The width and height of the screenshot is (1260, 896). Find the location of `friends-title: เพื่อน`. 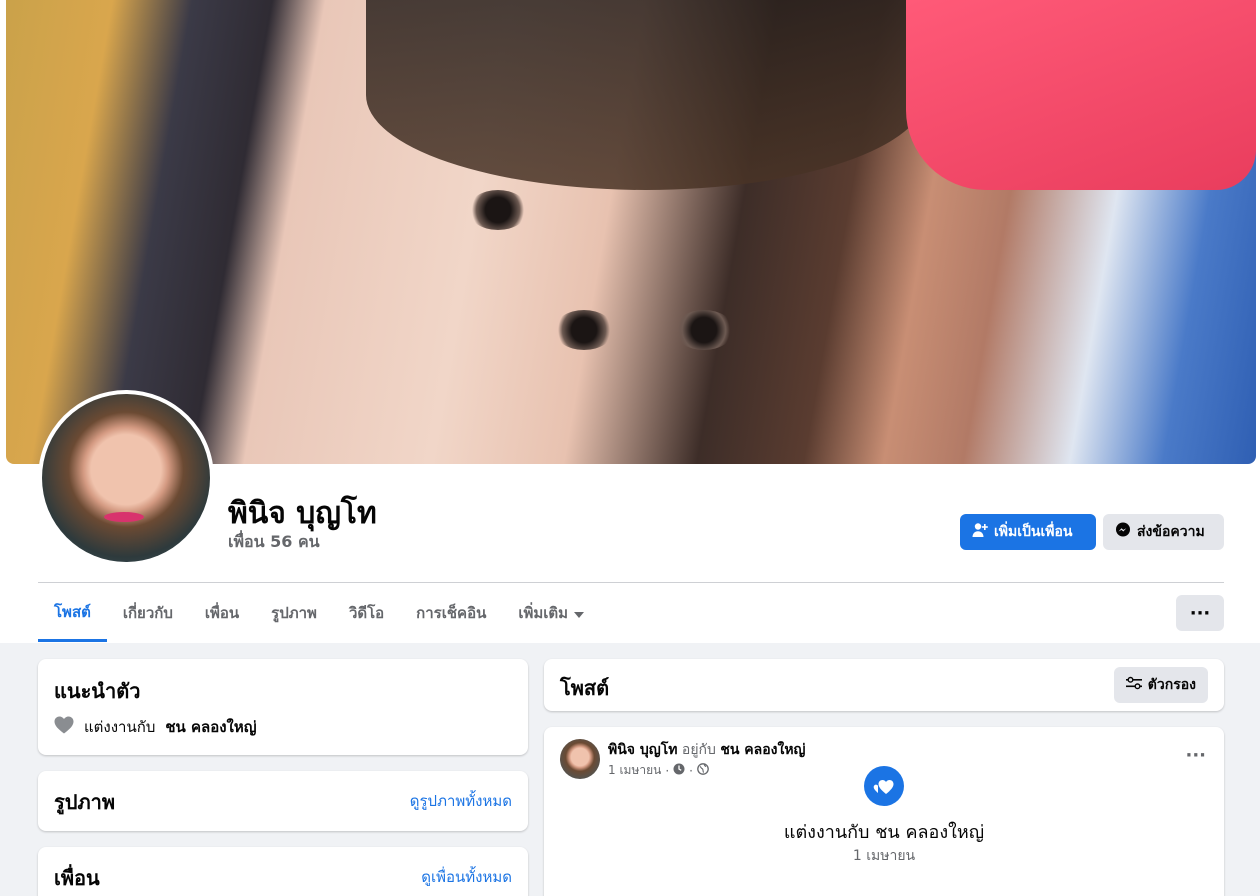

friends-title: เพื่อน is located at coordinates (77, 878).